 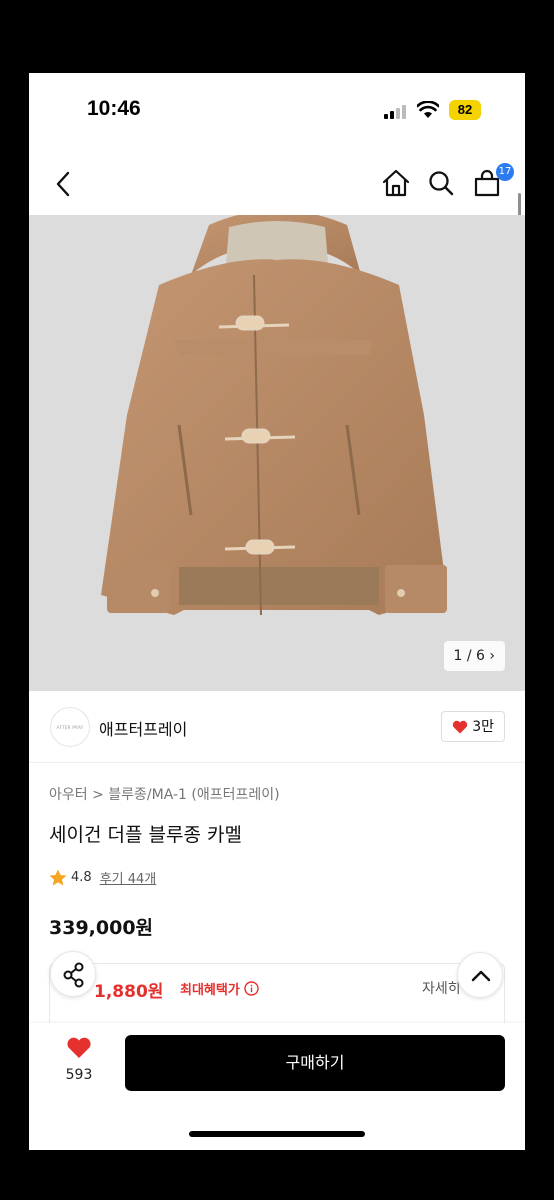 I want to click on brand-like-count: 3만, so click(x=483, y=726).